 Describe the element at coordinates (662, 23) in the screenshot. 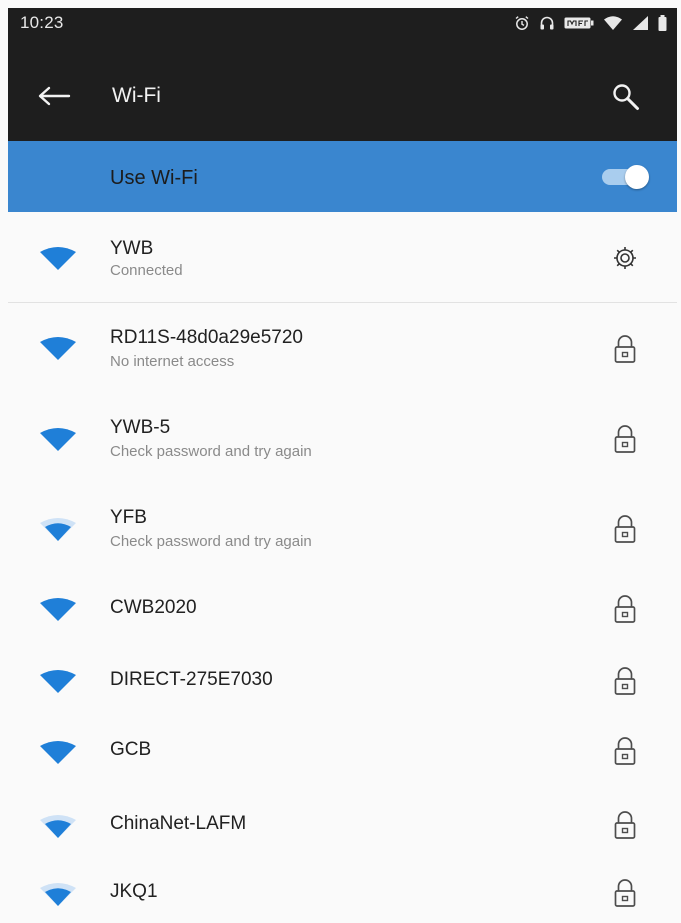

I see `battery-icon` at that location.